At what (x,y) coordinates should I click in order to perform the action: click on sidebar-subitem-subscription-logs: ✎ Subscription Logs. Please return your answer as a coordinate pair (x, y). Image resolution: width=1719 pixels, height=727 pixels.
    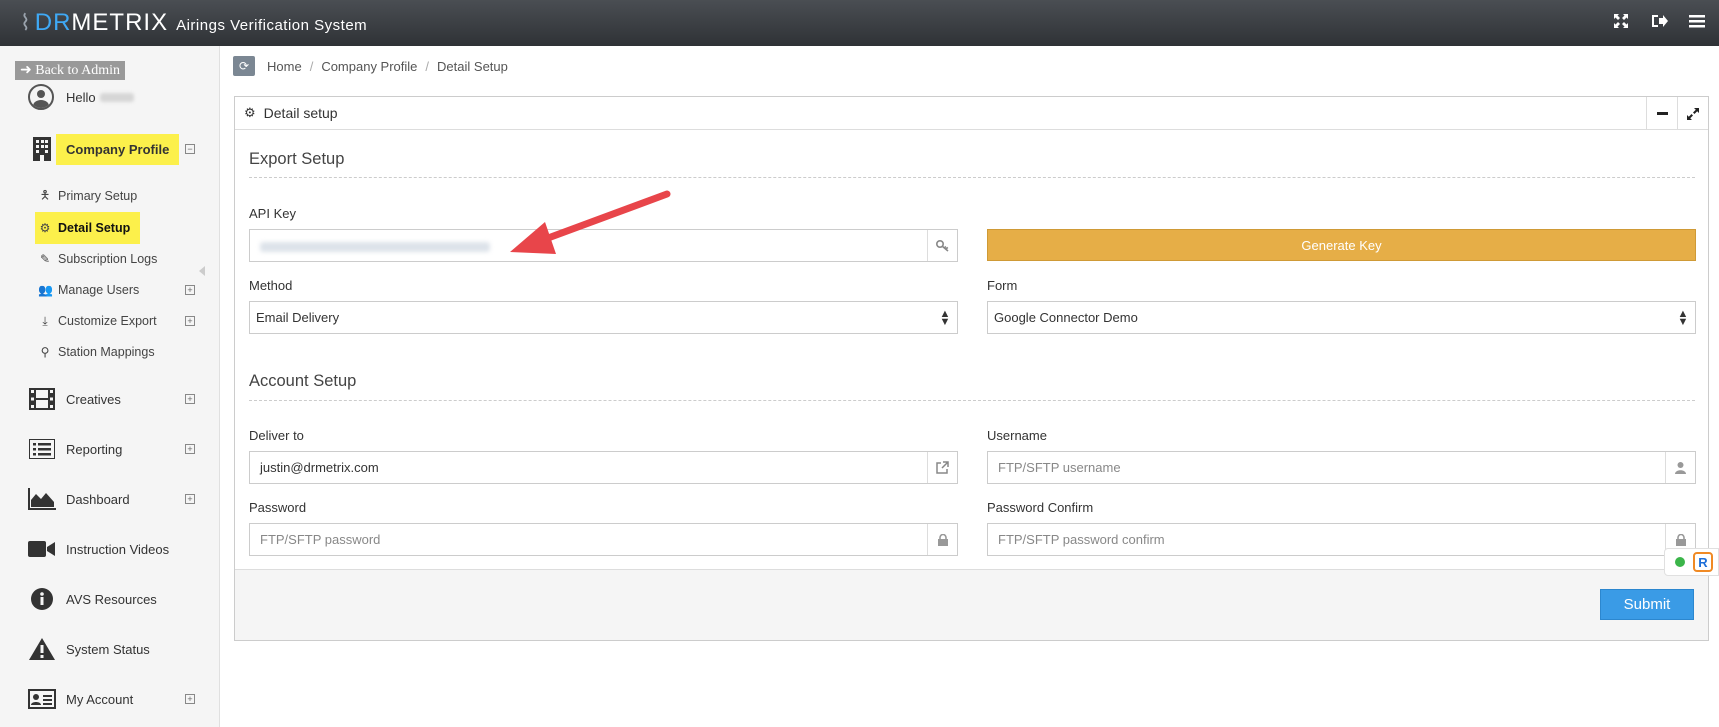
    Looking at the image, I should click on (97, 259).